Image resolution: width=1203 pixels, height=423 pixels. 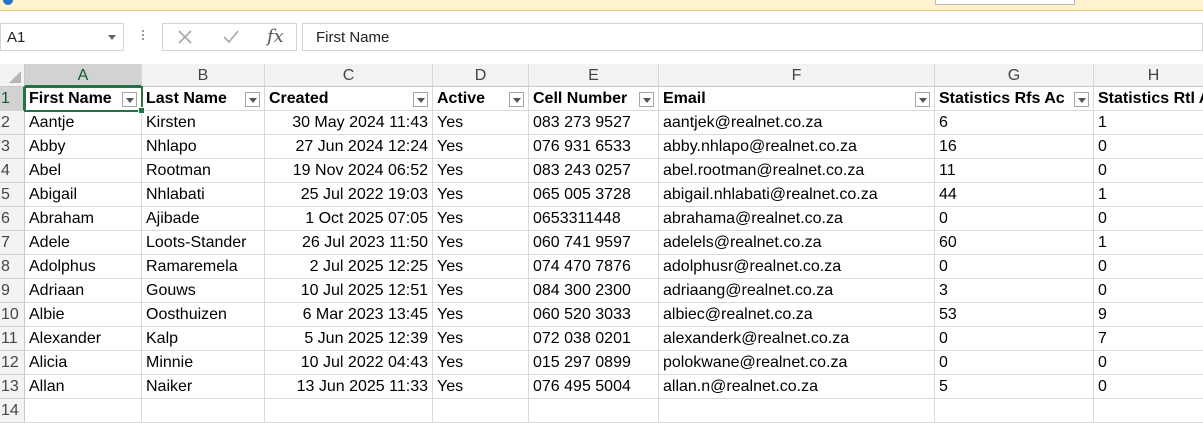 I want to click on table-cell: albiec@realnet.co.za, so click(x=797, y=315).